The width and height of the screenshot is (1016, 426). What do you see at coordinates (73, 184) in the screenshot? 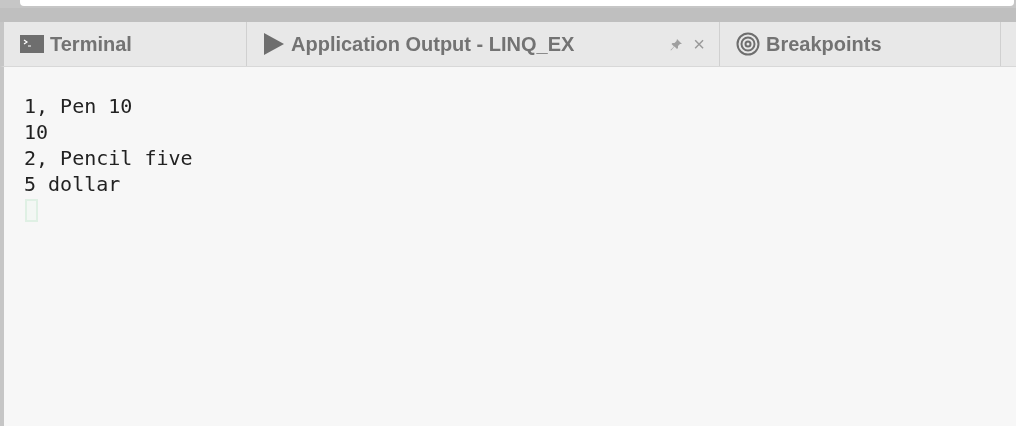
I see `output-line: 5 dollar` at bounding box center [73, 184].